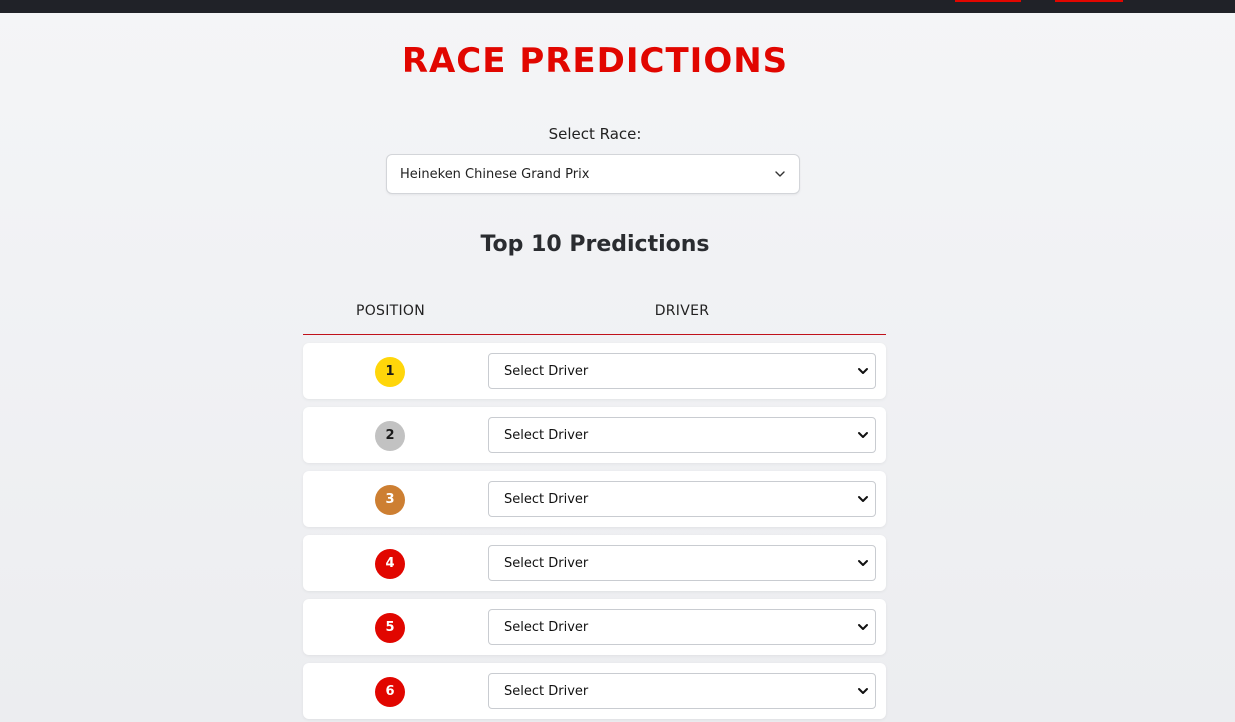 The height and width of the screenshot is (722, 1235). What do you see at coordinates (390, 500) in the screenshot?
I see `position-badge: 3` at bounding box center [390, 500].